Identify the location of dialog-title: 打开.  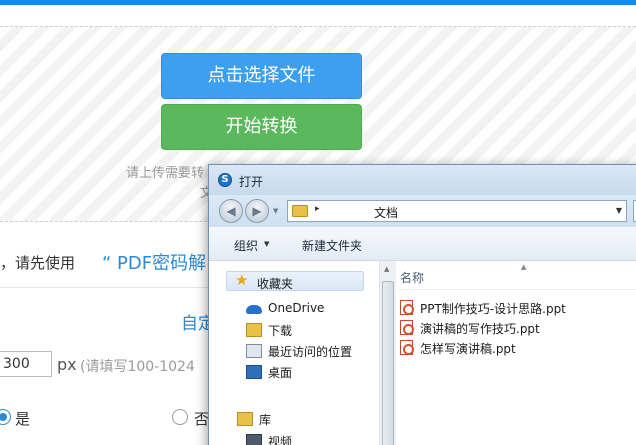
(251, 182).